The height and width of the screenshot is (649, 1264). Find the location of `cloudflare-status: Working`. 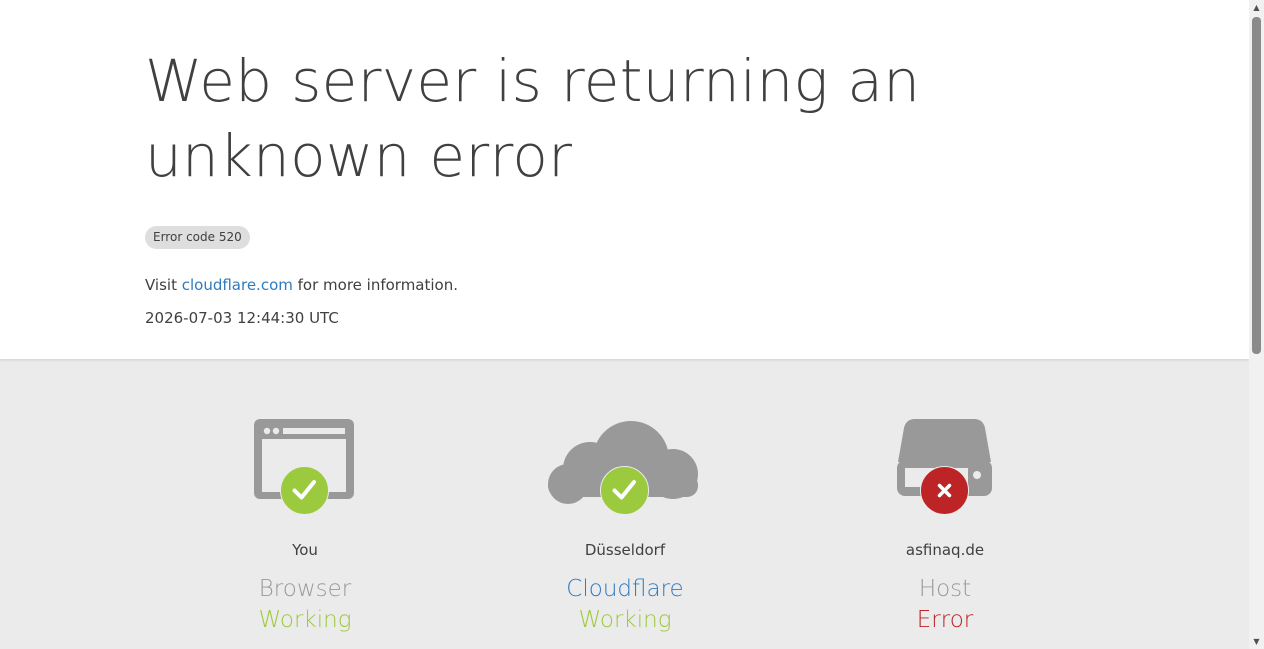

cloudflare-status: Working is located at coordinates (625, 620).